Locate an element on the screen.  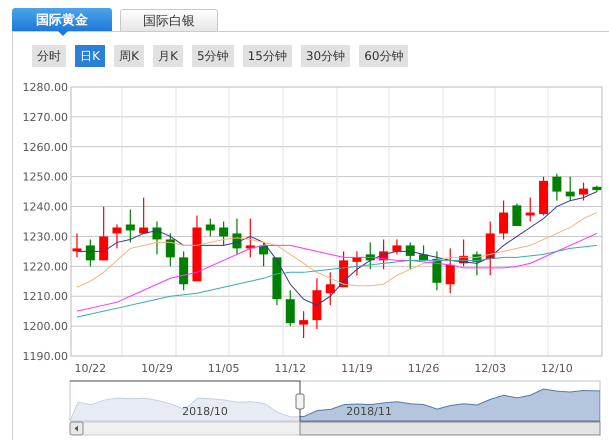
axis-label: 11/05 is located at coordinates (224, 368).